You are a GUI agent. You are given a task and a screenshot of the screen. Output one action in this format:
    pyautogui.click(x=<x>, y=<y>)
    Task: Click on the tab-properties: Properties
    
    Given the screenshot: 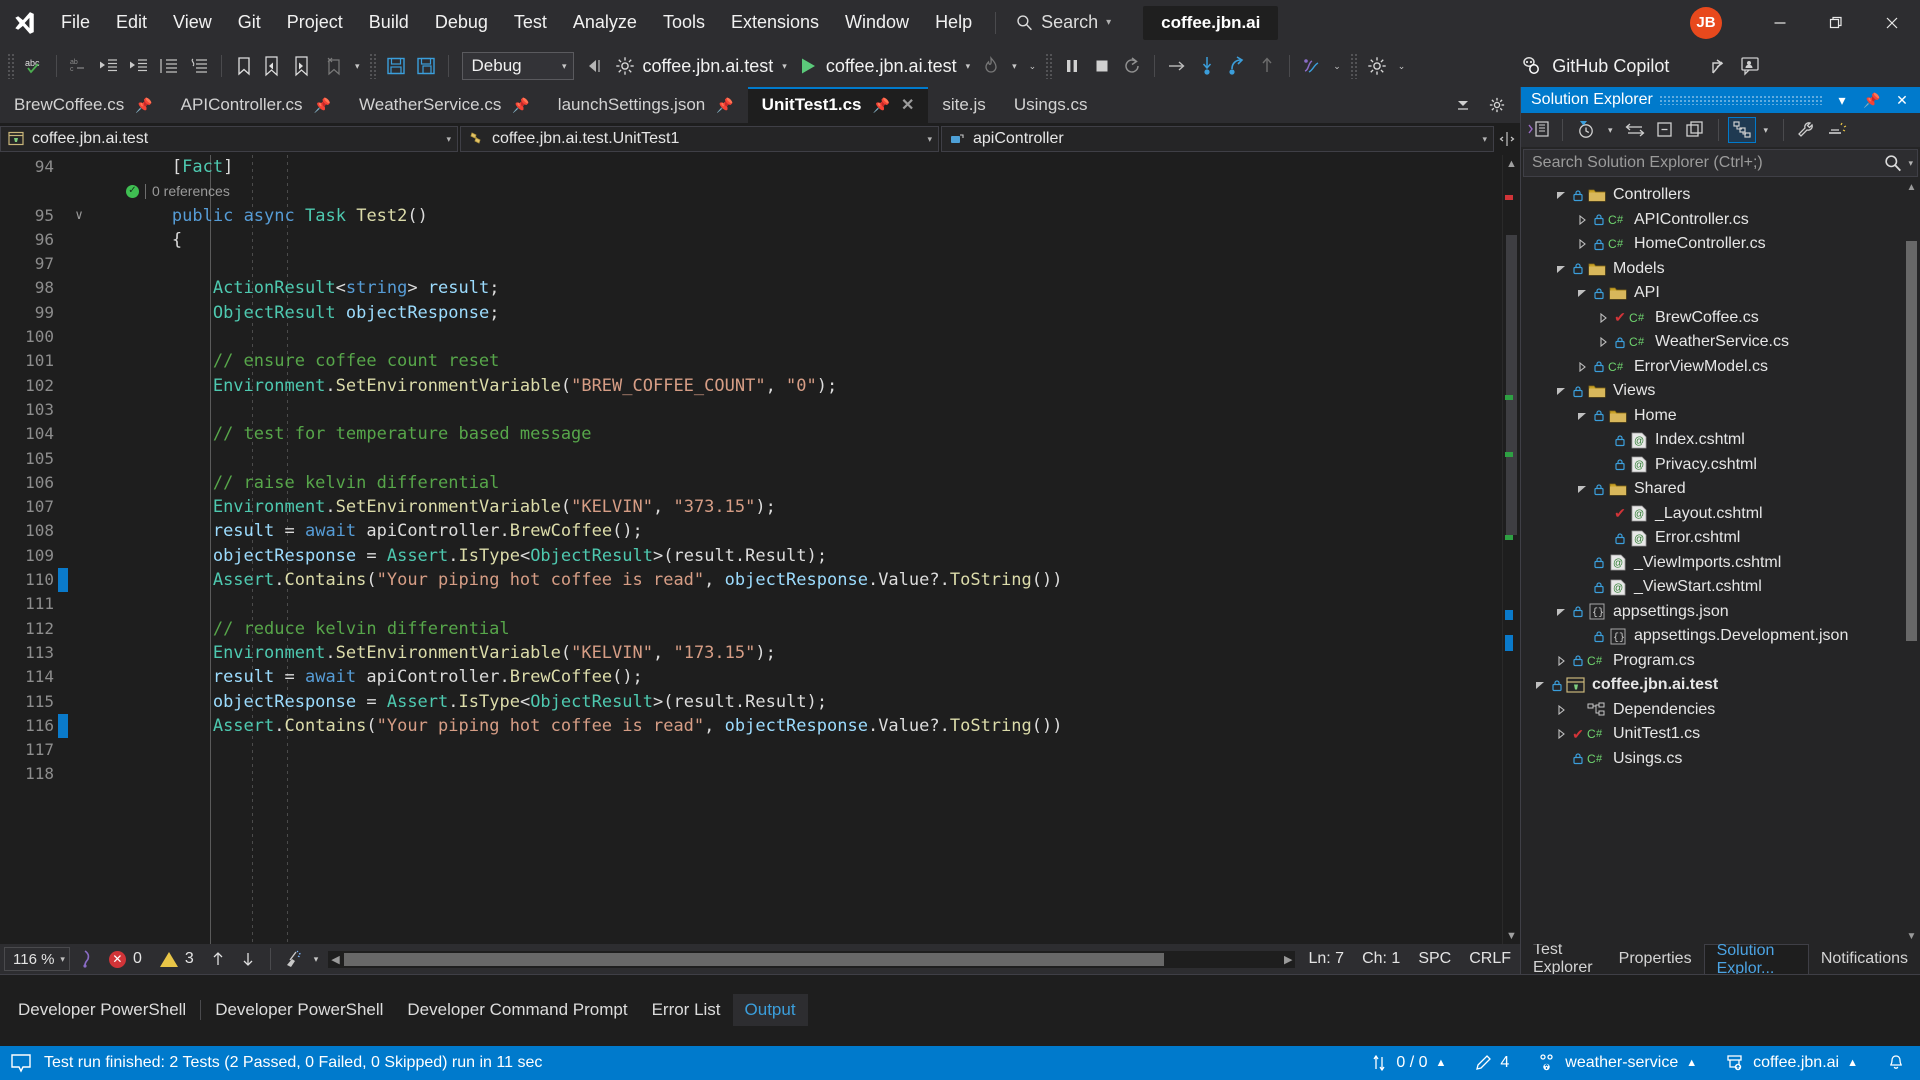 What is the action you would take?
    pyautogui.click(x=1655, y=959)
    